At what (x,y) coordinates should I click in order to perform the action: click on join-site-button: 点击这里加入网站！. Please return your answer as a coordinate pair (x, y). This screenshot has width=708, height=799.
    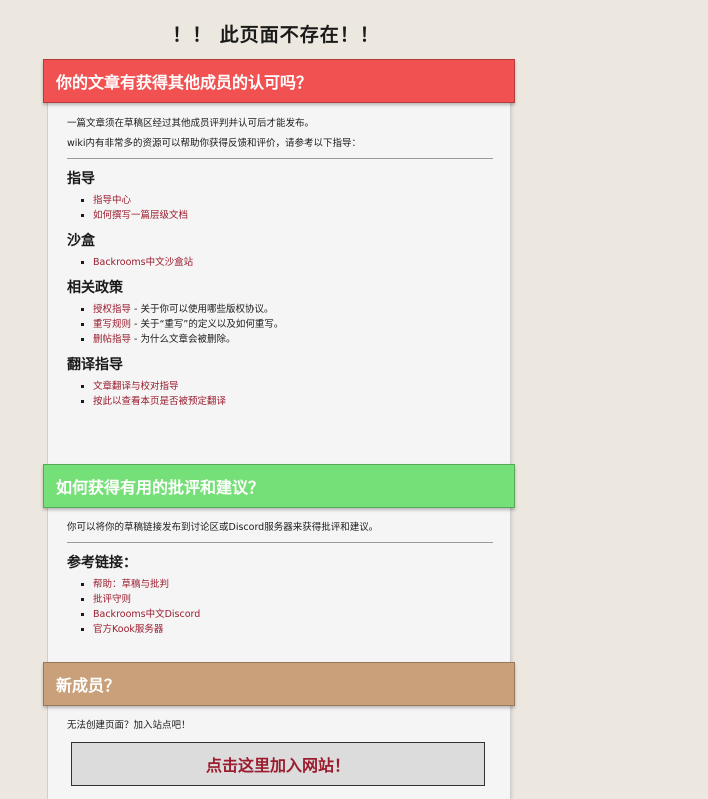
    Looking at the image, I should click on (278, 764).